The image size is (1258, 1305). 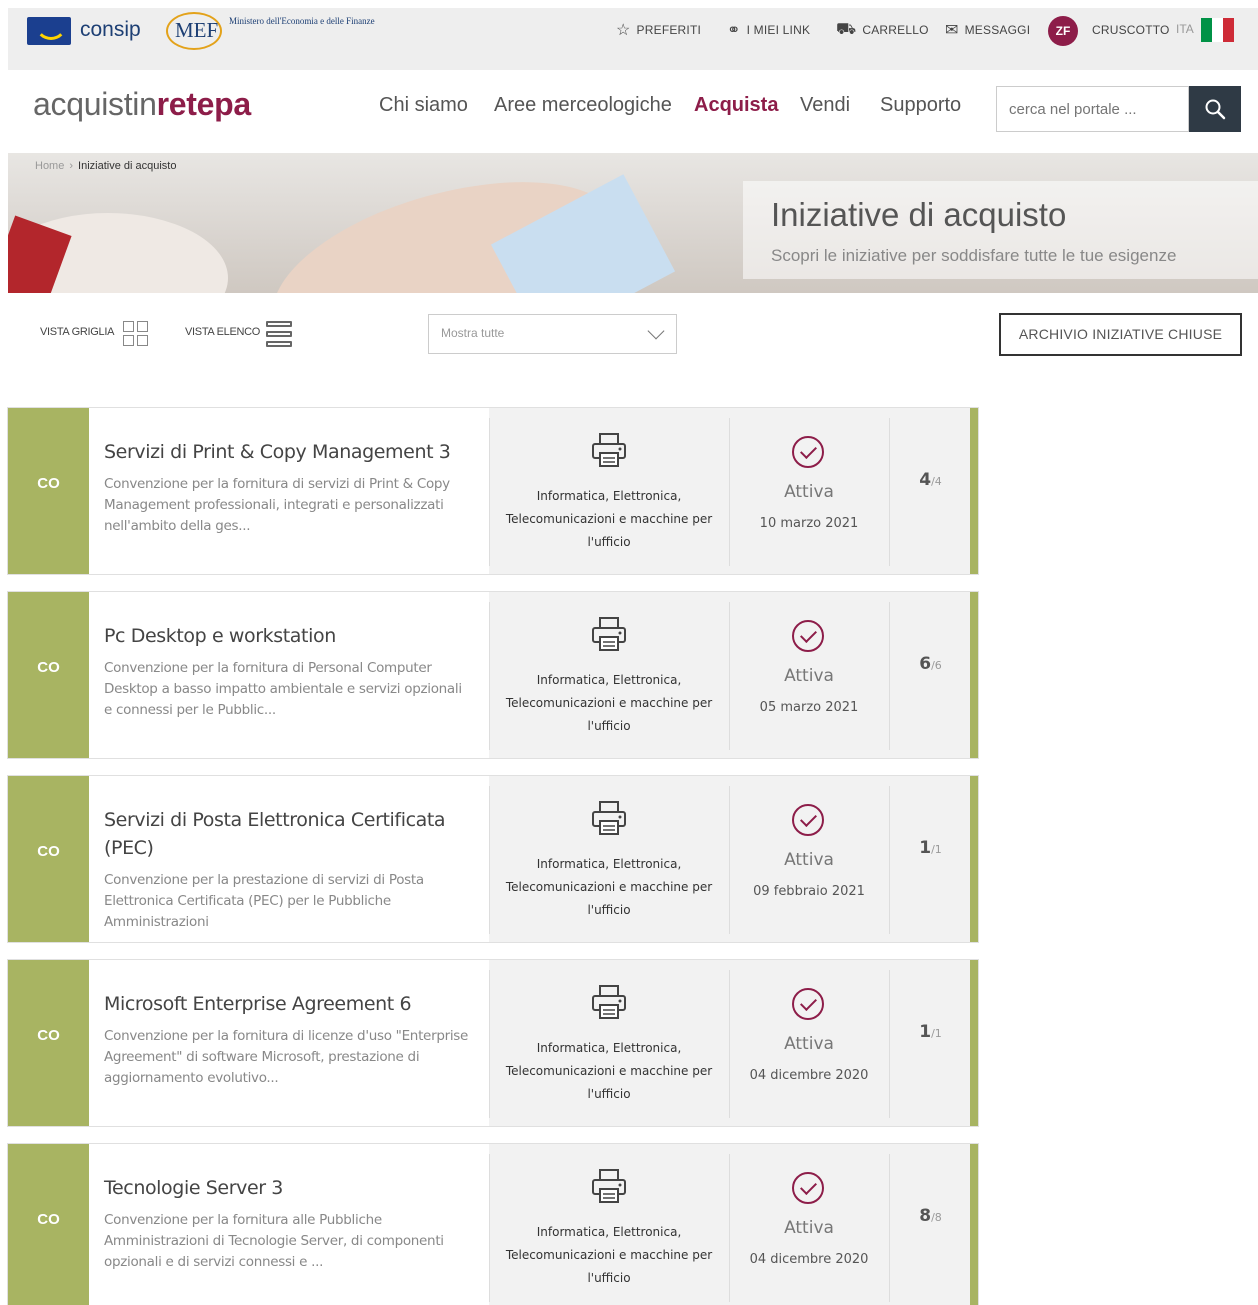 I want to click on lots-total: /4, so click(x=936, y=481).